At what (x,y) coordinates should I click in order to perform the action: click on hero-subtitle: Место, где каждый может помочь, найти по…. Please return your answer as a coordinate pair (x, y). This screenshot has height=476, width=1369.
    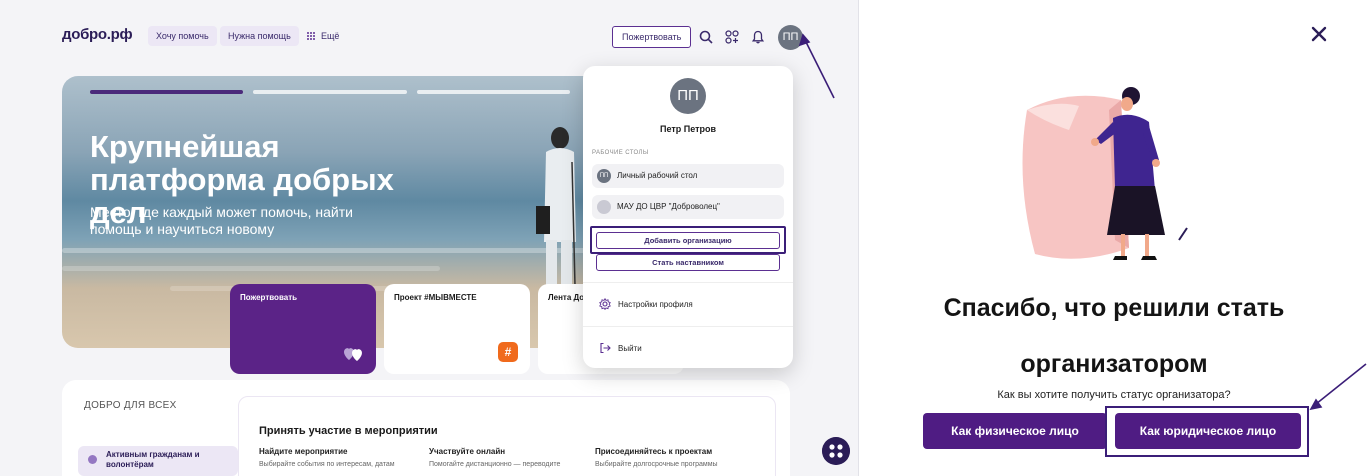
    Looking at the image, I should click on (221, 220).